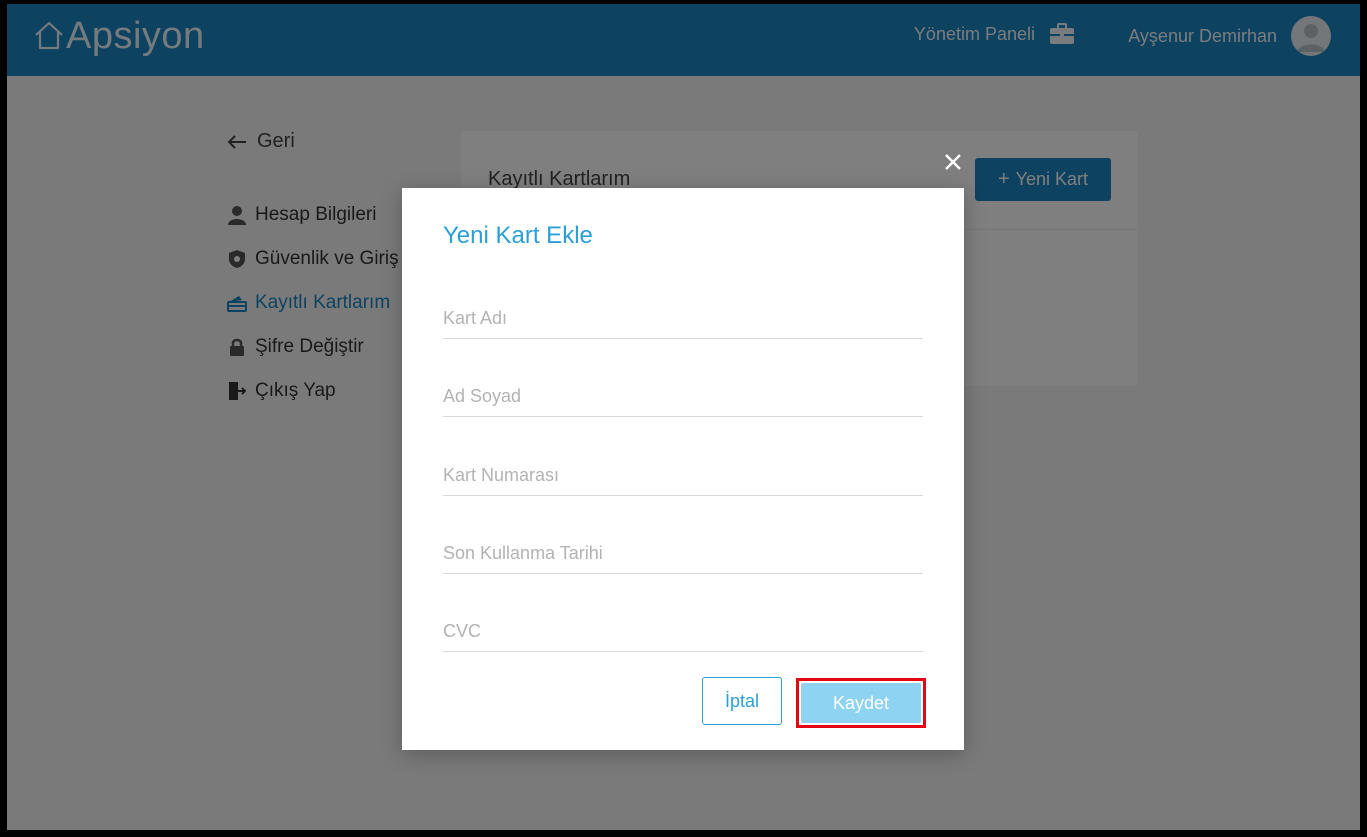  I want to click on card-number-field, so click(683, 475).